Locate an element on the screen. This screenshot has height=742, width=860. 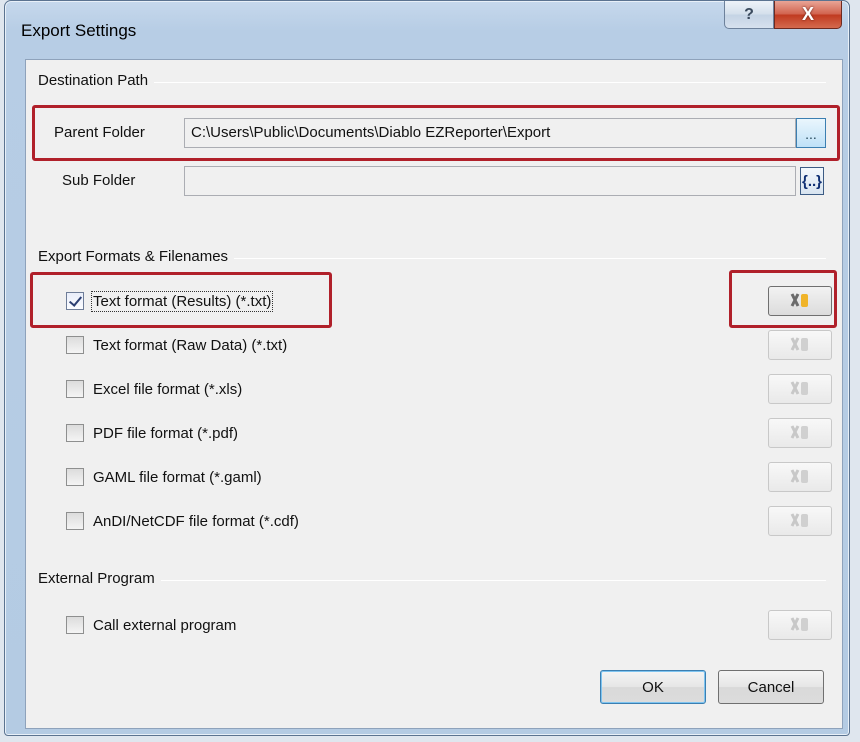
formats-group-label: Export Formats & Filenames is located at coordinates (136, 256).